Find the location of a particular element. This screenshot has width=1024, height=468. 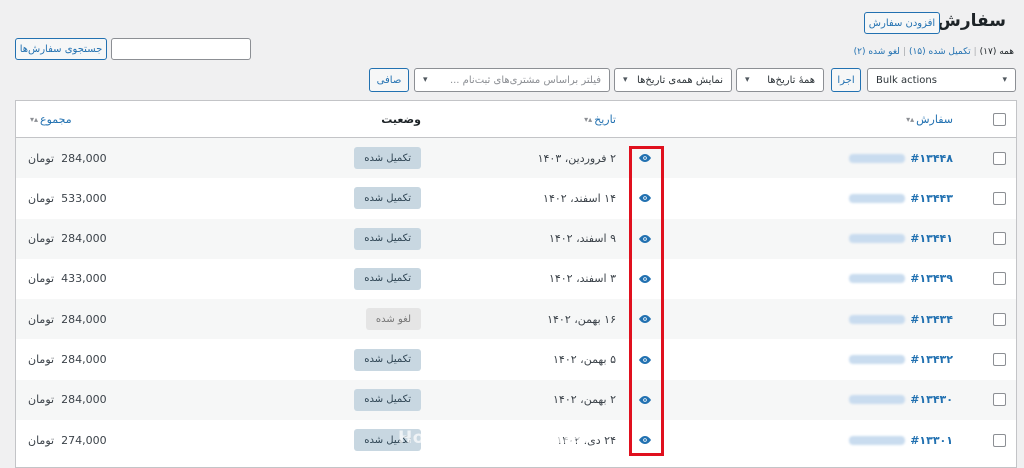

apply-button: اجرا is located at coordinates (846, 80).